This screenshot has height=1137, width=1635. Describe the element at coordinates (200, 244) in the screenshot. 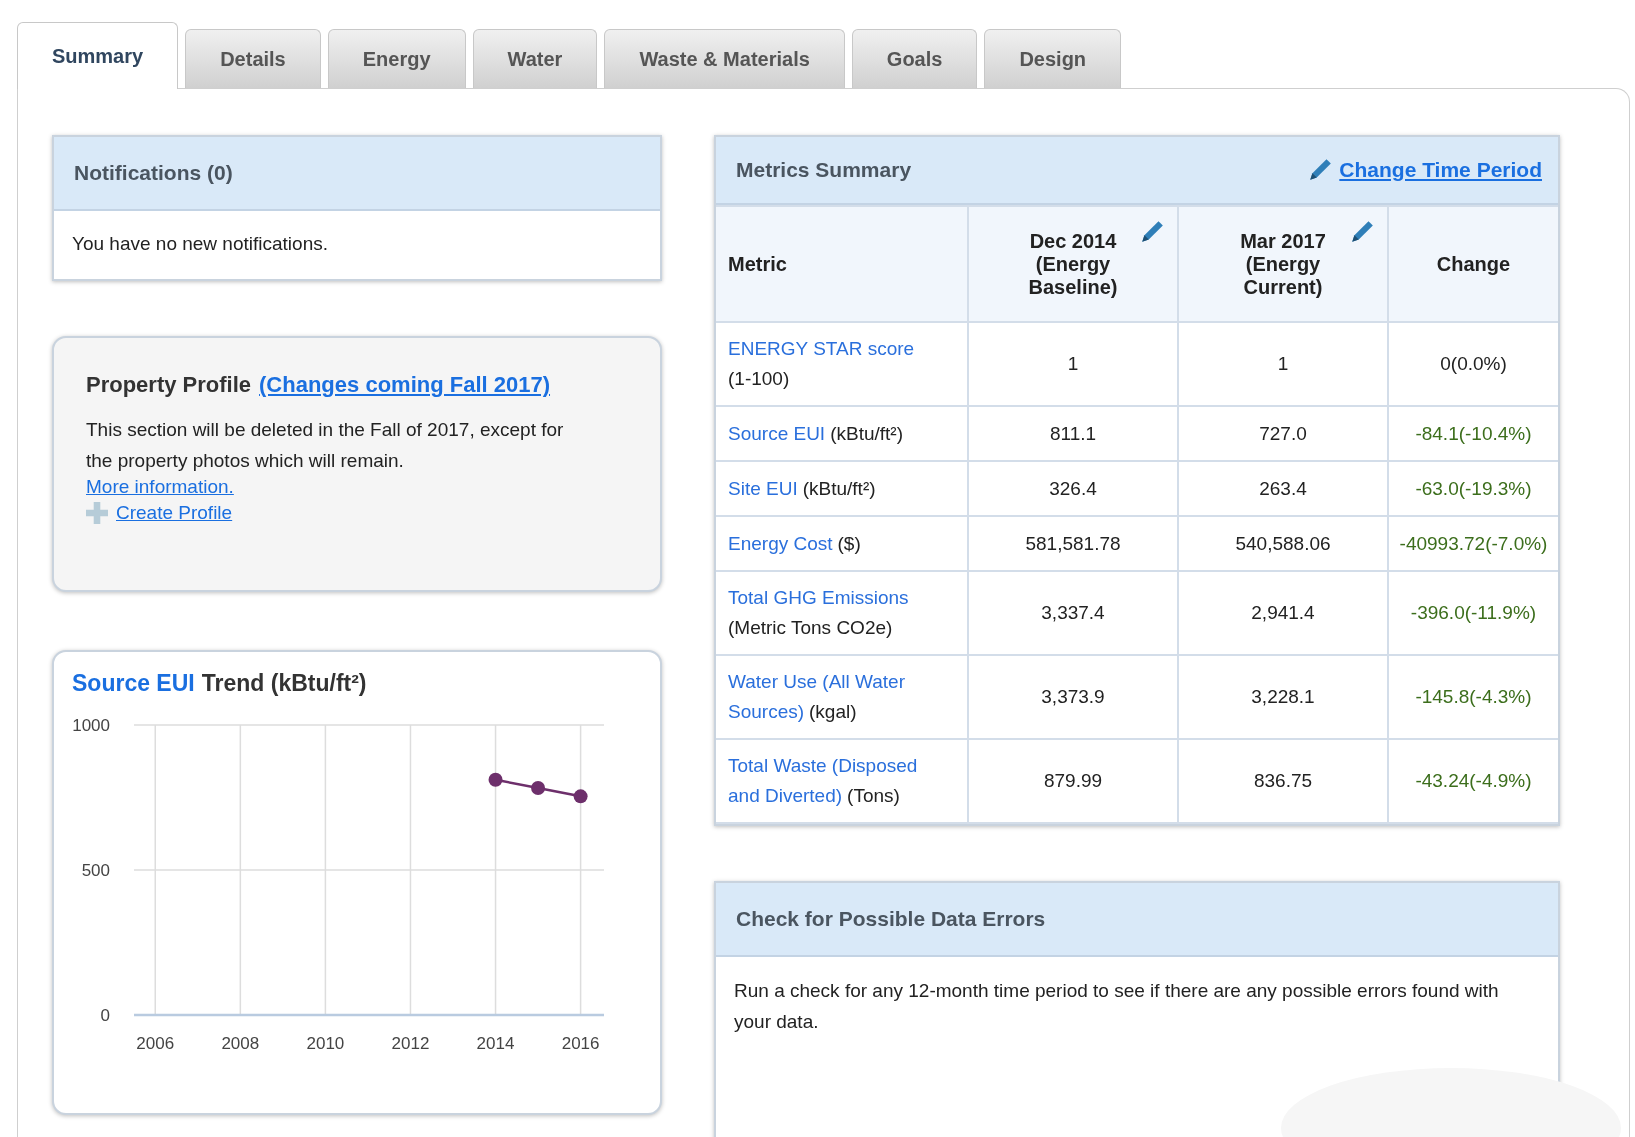

I see `notification-message: You have no new notifications.` at that location.